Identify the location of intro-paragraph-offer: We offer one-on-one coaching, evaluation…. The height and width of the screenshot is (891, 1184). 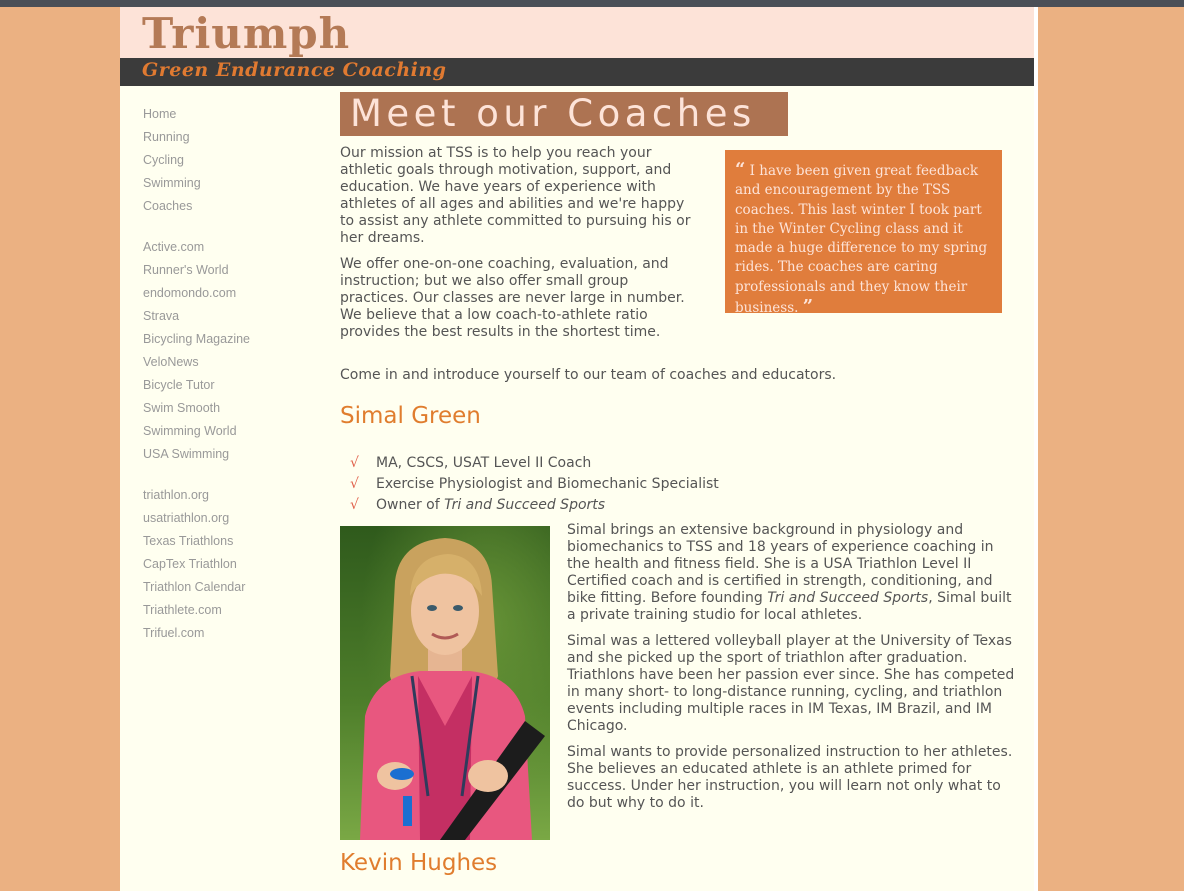
(512, 298).